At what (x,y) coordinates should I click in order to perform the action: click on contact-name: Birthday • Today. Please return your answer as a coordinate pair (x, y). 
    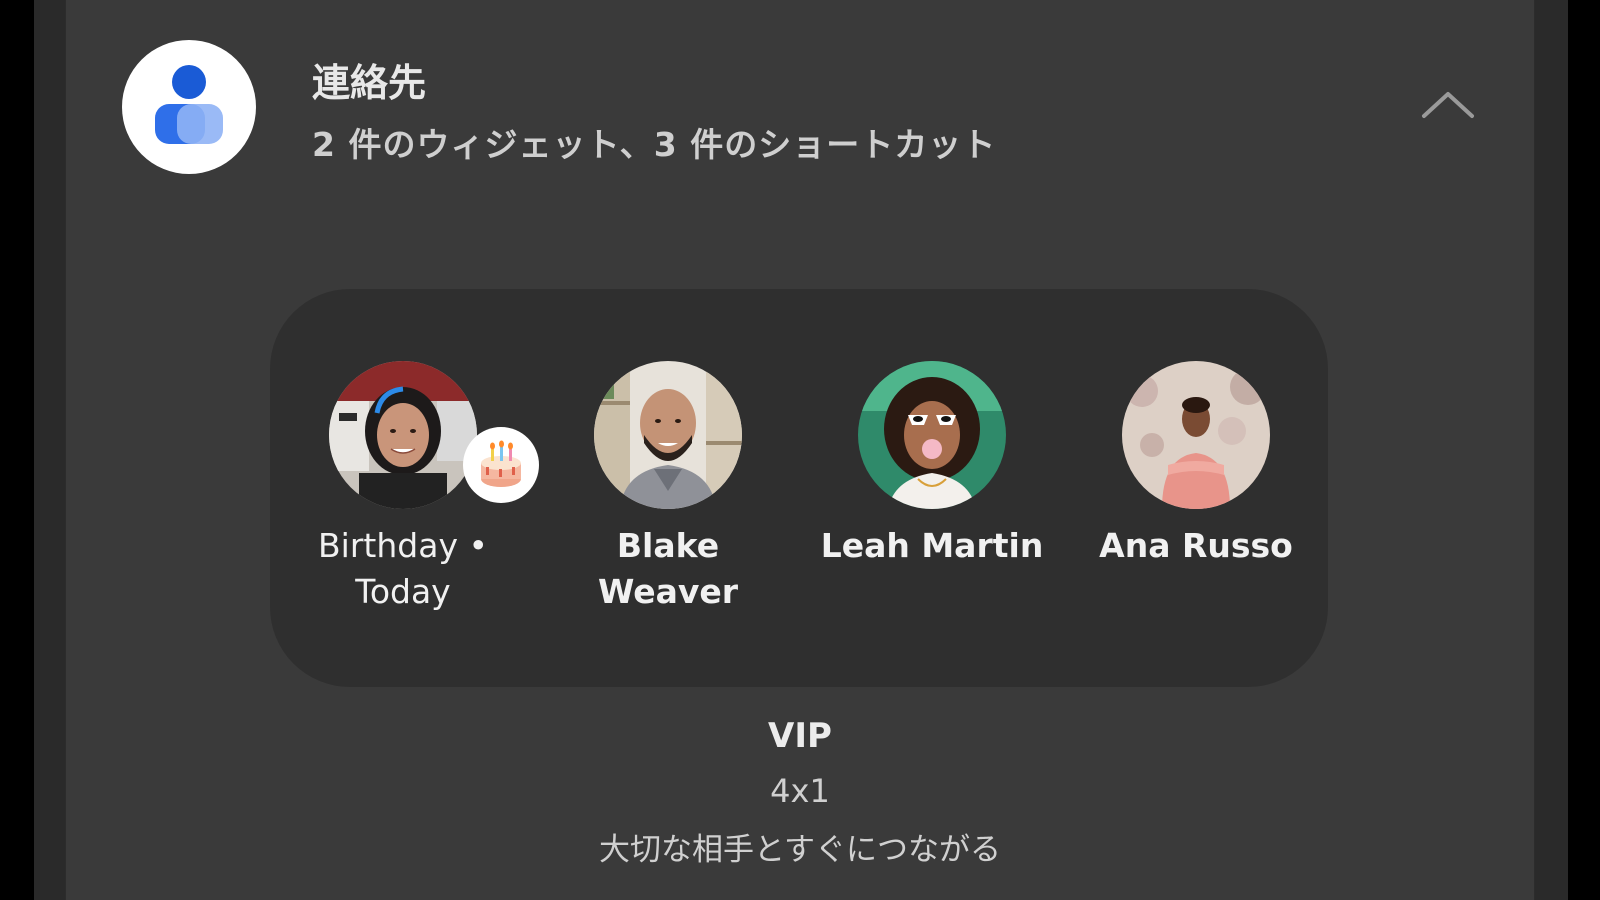
    Looking at the image, I should click on (403, 568).